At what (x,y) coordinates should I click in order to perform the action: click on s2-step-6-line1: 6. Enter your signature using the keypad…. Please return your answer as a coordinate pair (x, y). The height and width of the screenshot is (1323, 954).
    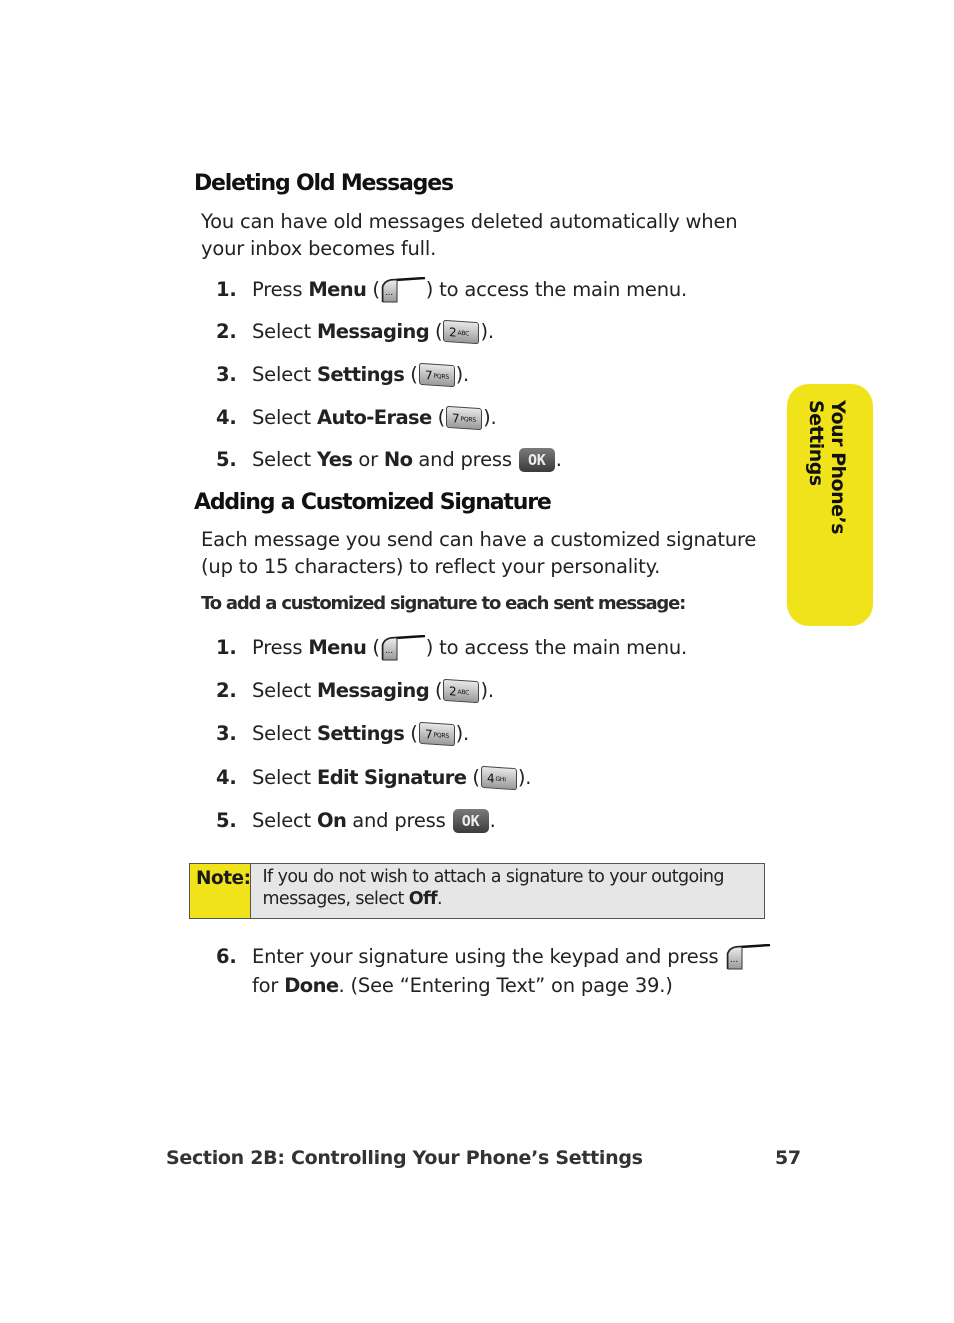
    Looking at the image, I should click on (493, 956).